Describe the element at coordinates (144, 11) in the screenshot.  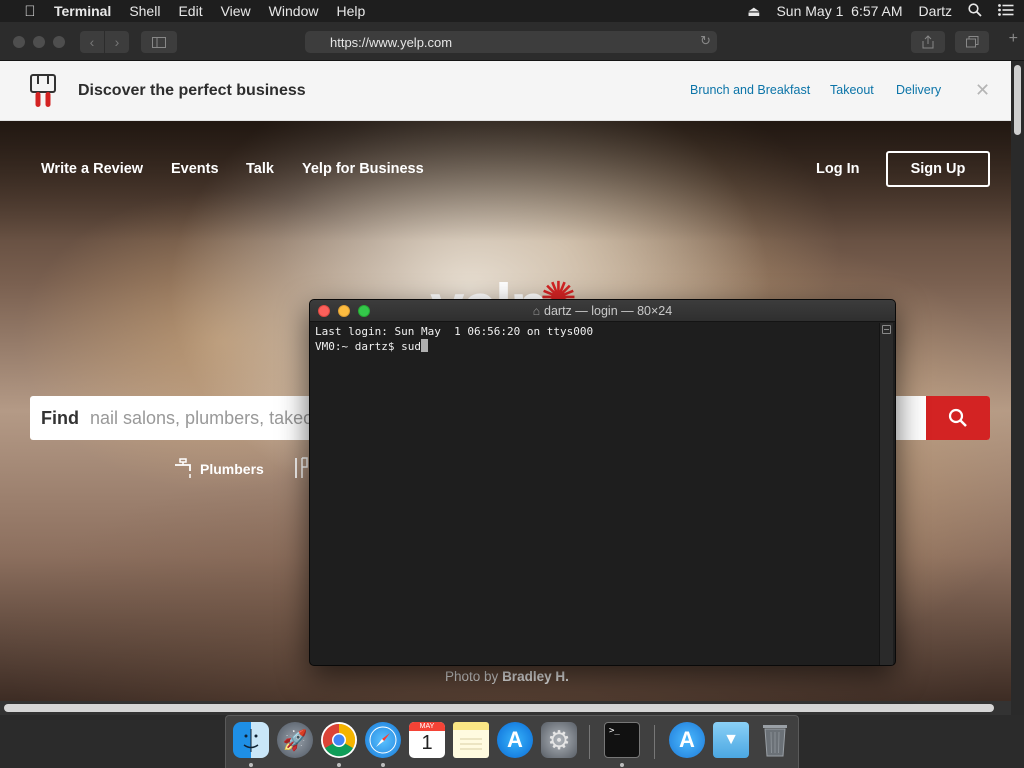
I see `menu-shell: Shell` at that location.